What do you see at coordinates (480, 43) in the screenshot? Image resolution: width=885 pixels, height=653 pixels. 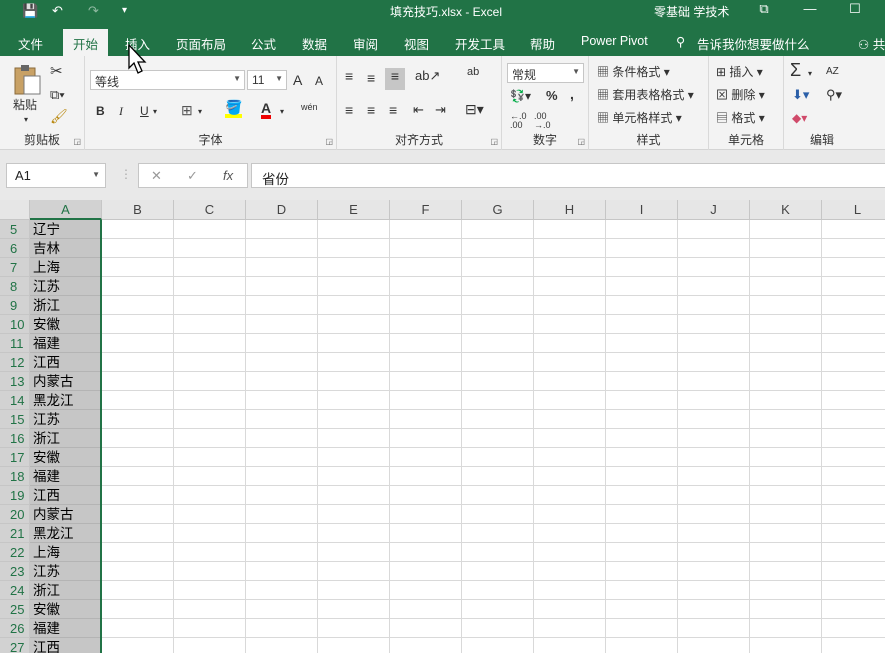 I see `tab-developer: 开发工具` at bounding box center [480, 43].